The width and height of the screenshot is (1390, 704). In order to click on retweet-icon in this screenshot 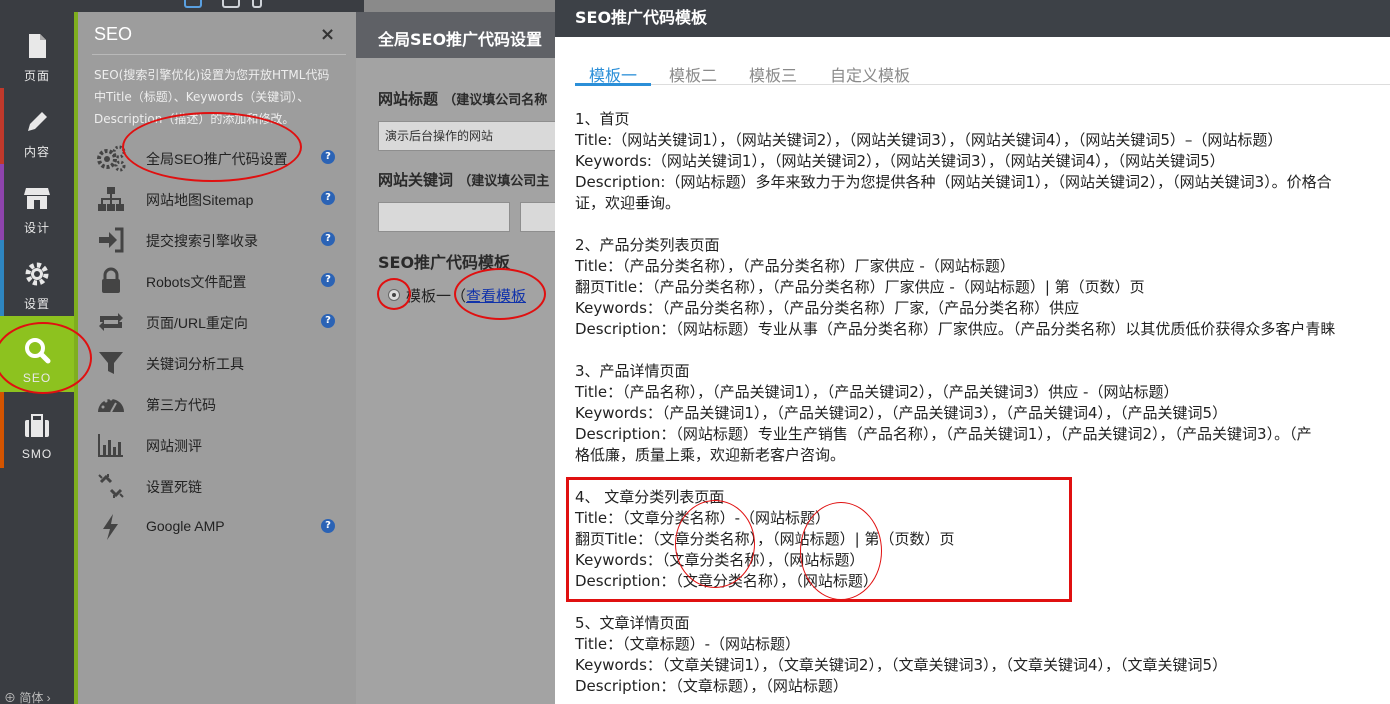, I will do `click(111, 322)`.